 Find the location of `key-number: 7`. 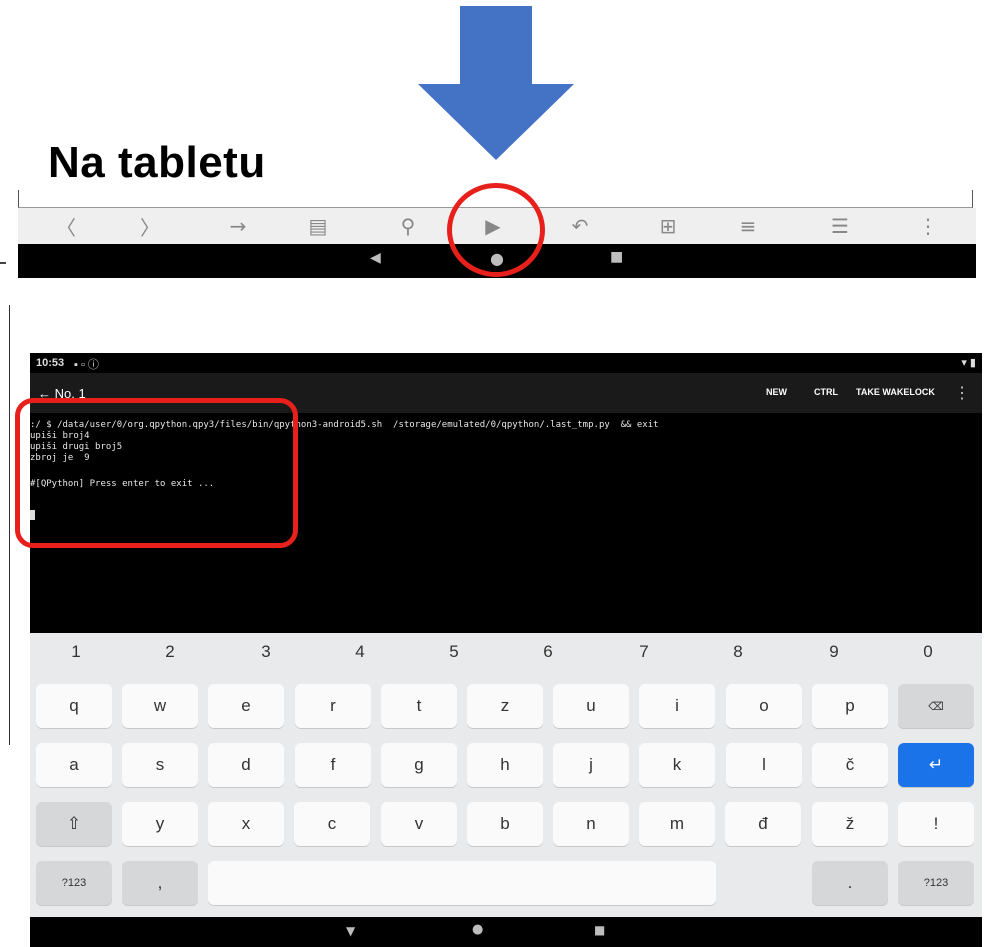

key-number: 7 is located at coordinates (644, 652).